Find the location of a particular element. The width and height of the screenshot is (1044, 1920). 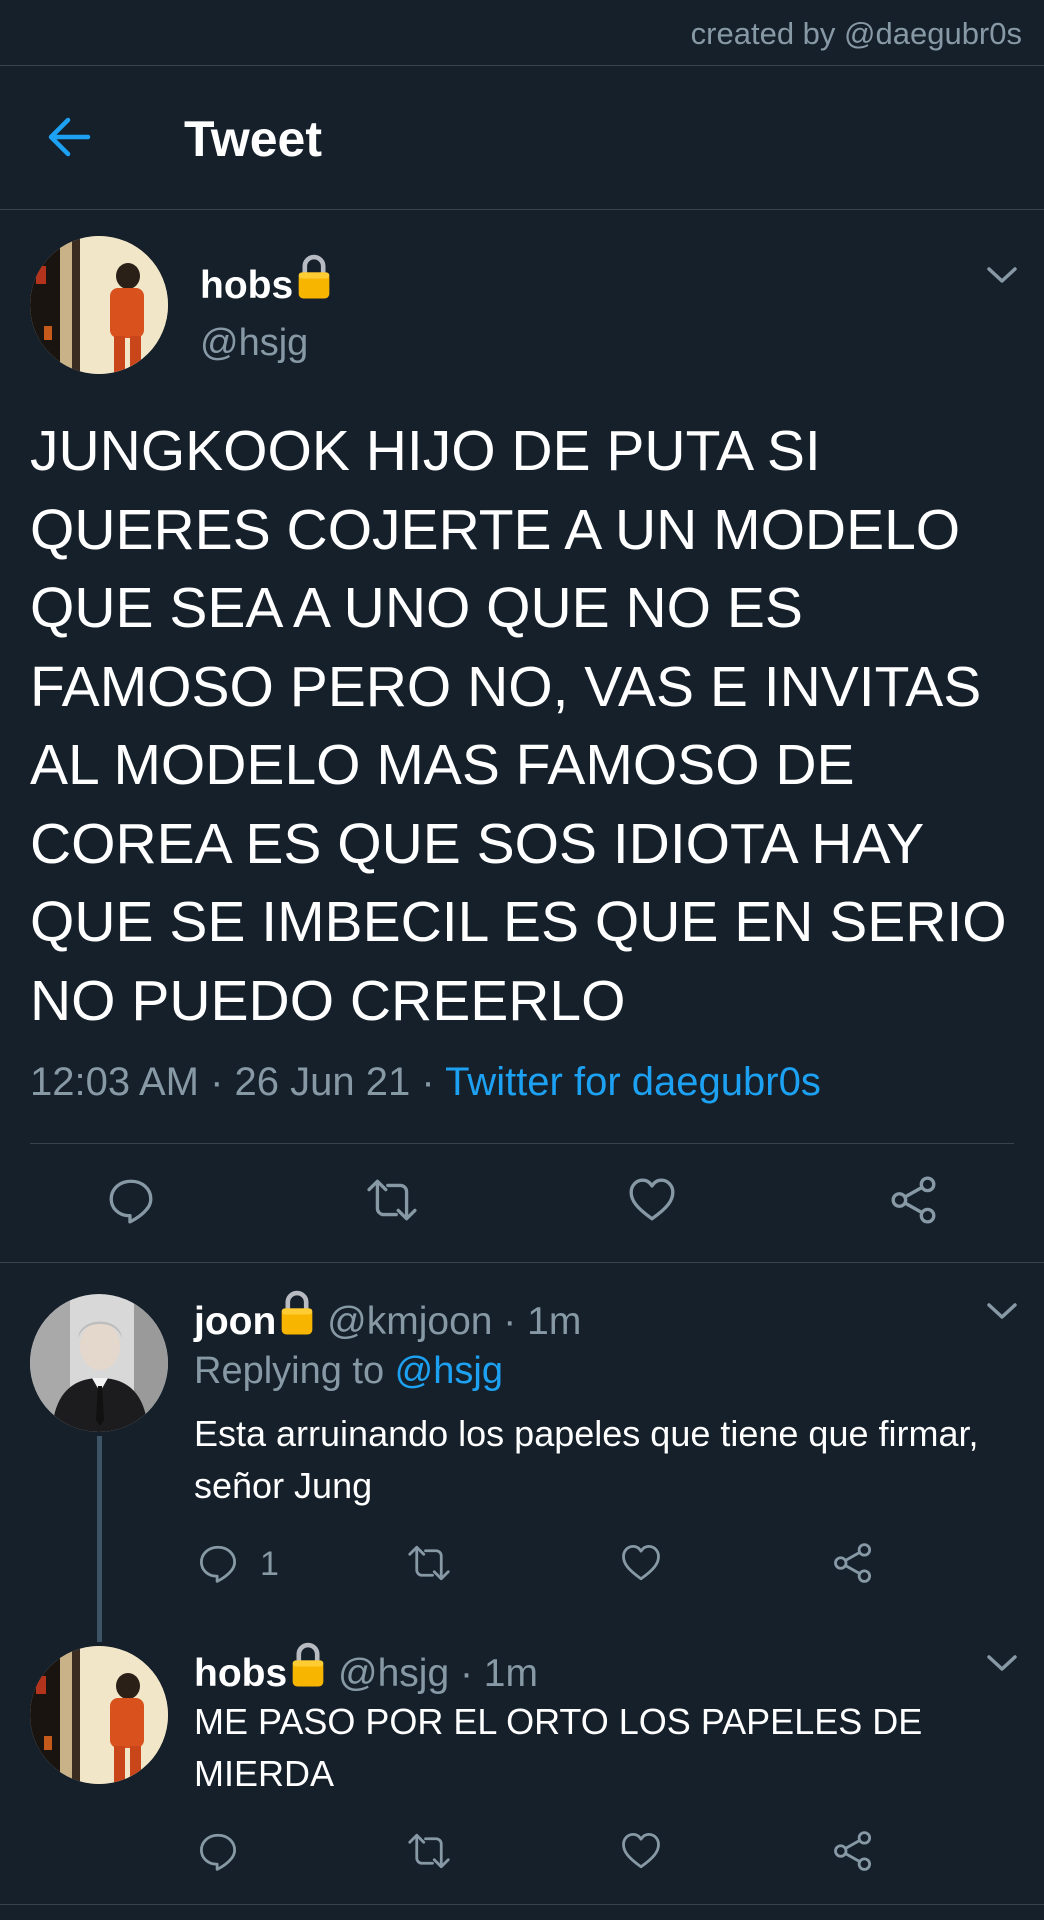

replying-to: Replying to @hsjg is located at coordinates (348, 1371).